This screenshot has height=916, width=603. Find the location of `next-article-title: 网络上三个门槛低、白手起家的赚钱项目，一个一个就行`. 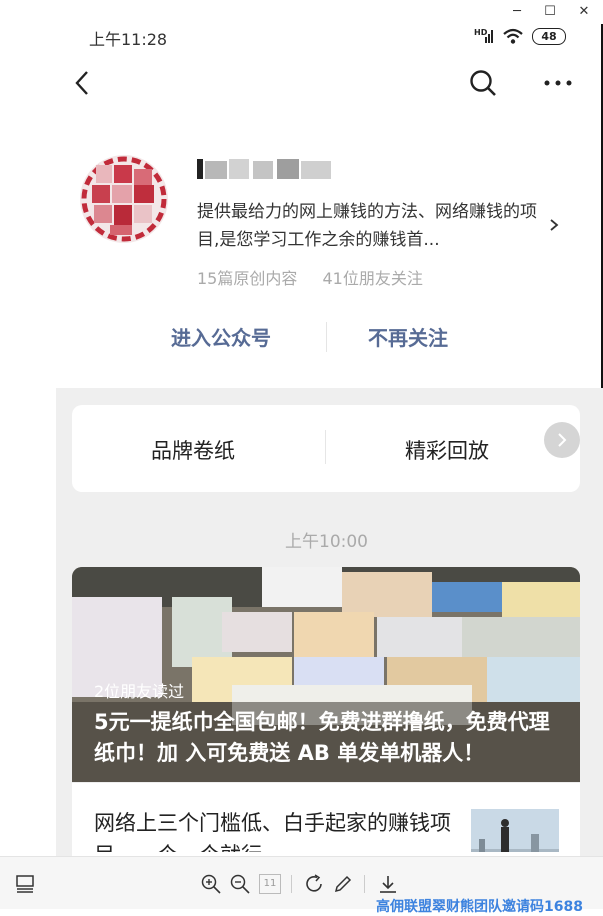

next-article-title: 网络上三个门槛低、白手起家的赚钱项目，一个一个就行 is located at coordinates (274, 829).